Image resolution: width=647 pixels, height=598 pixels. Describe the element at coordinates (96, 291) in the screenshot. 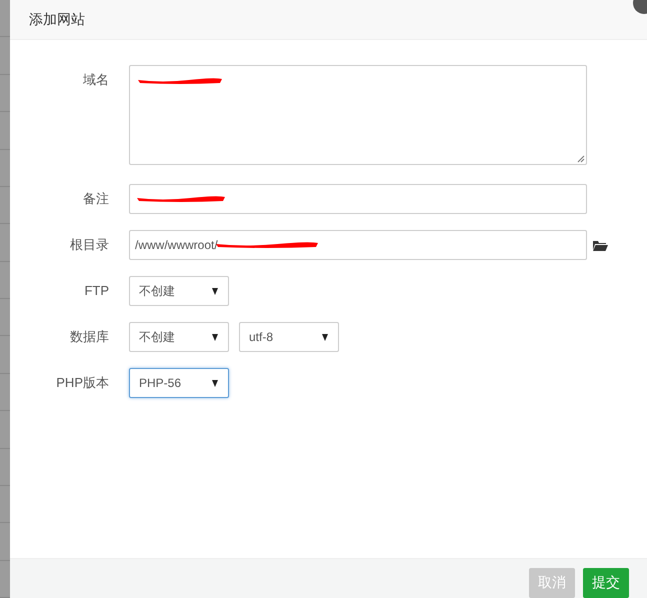

I see `field-label: FTP` at that location.